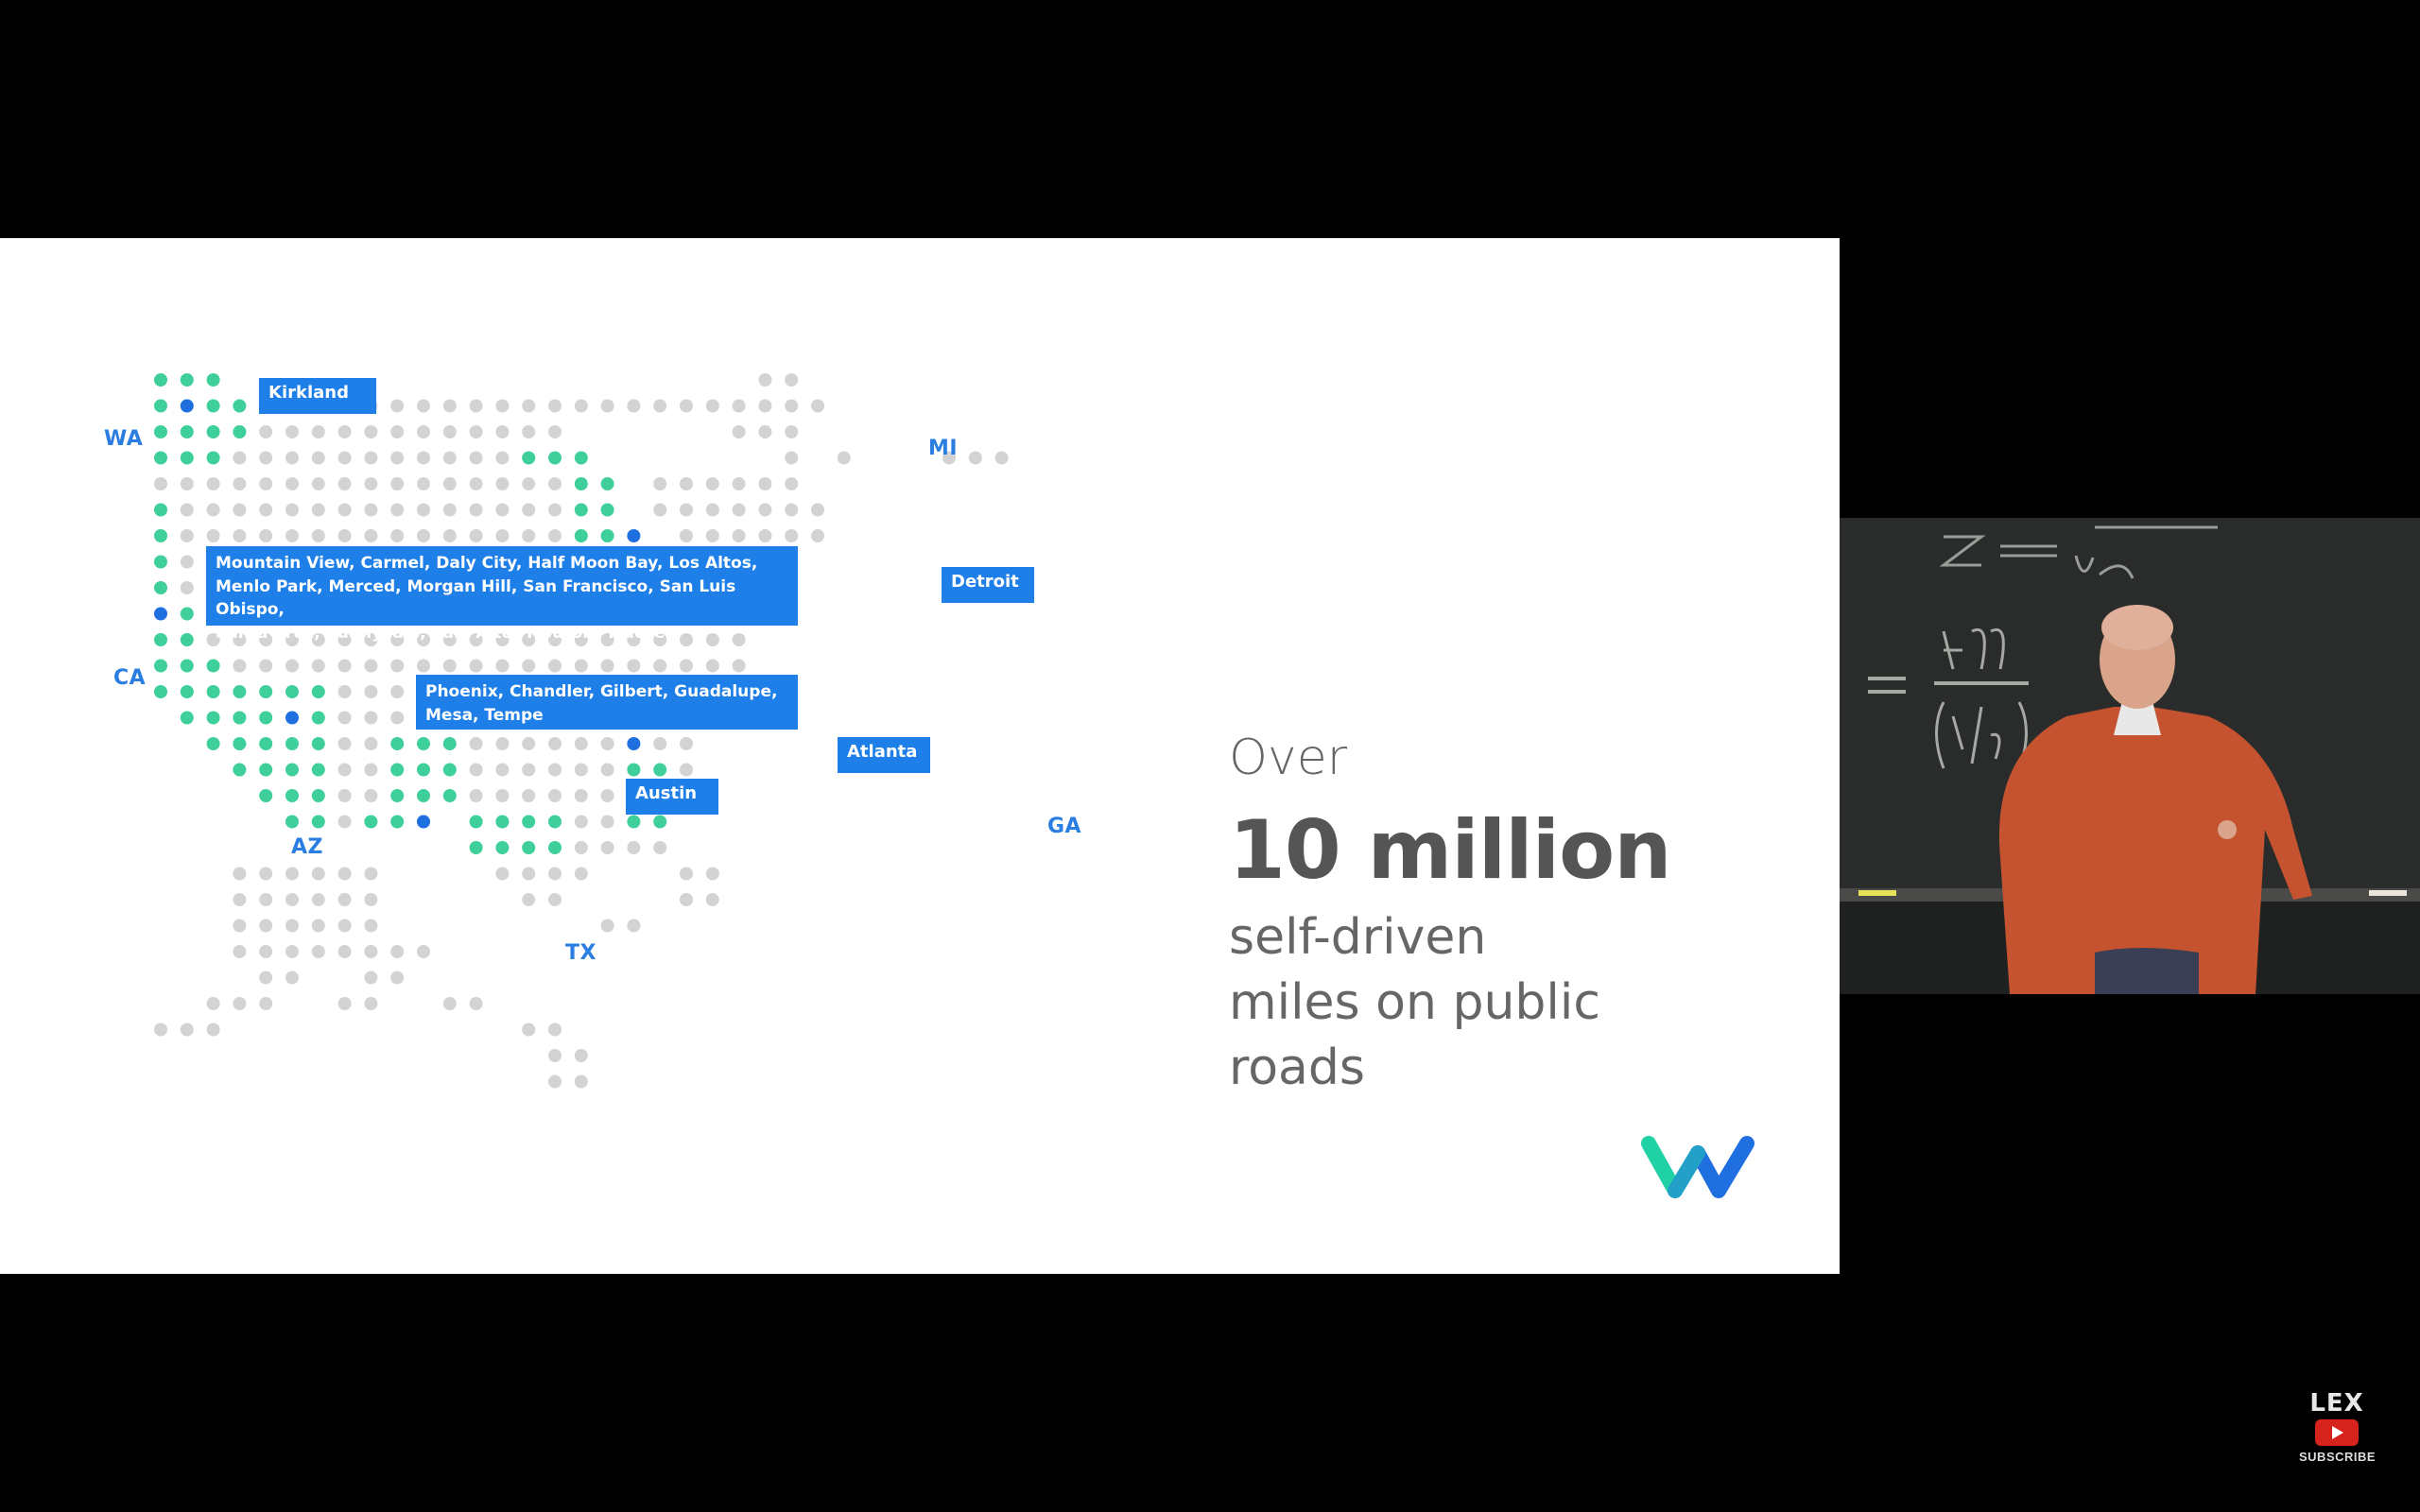 This screenshot has width=2420, height=1512. What do you see at coordinates (1450, 850) in the screenshot?
I see `stat-headline: 10 million` at bounding box center [1450, 850].